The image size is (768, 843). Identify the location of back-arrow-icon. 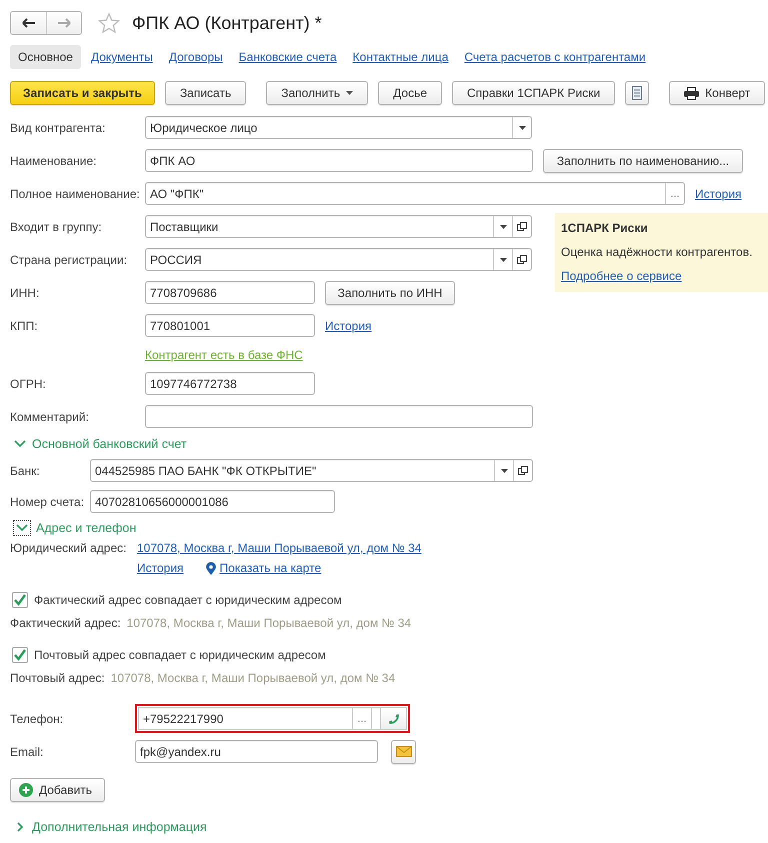
(29, 23).